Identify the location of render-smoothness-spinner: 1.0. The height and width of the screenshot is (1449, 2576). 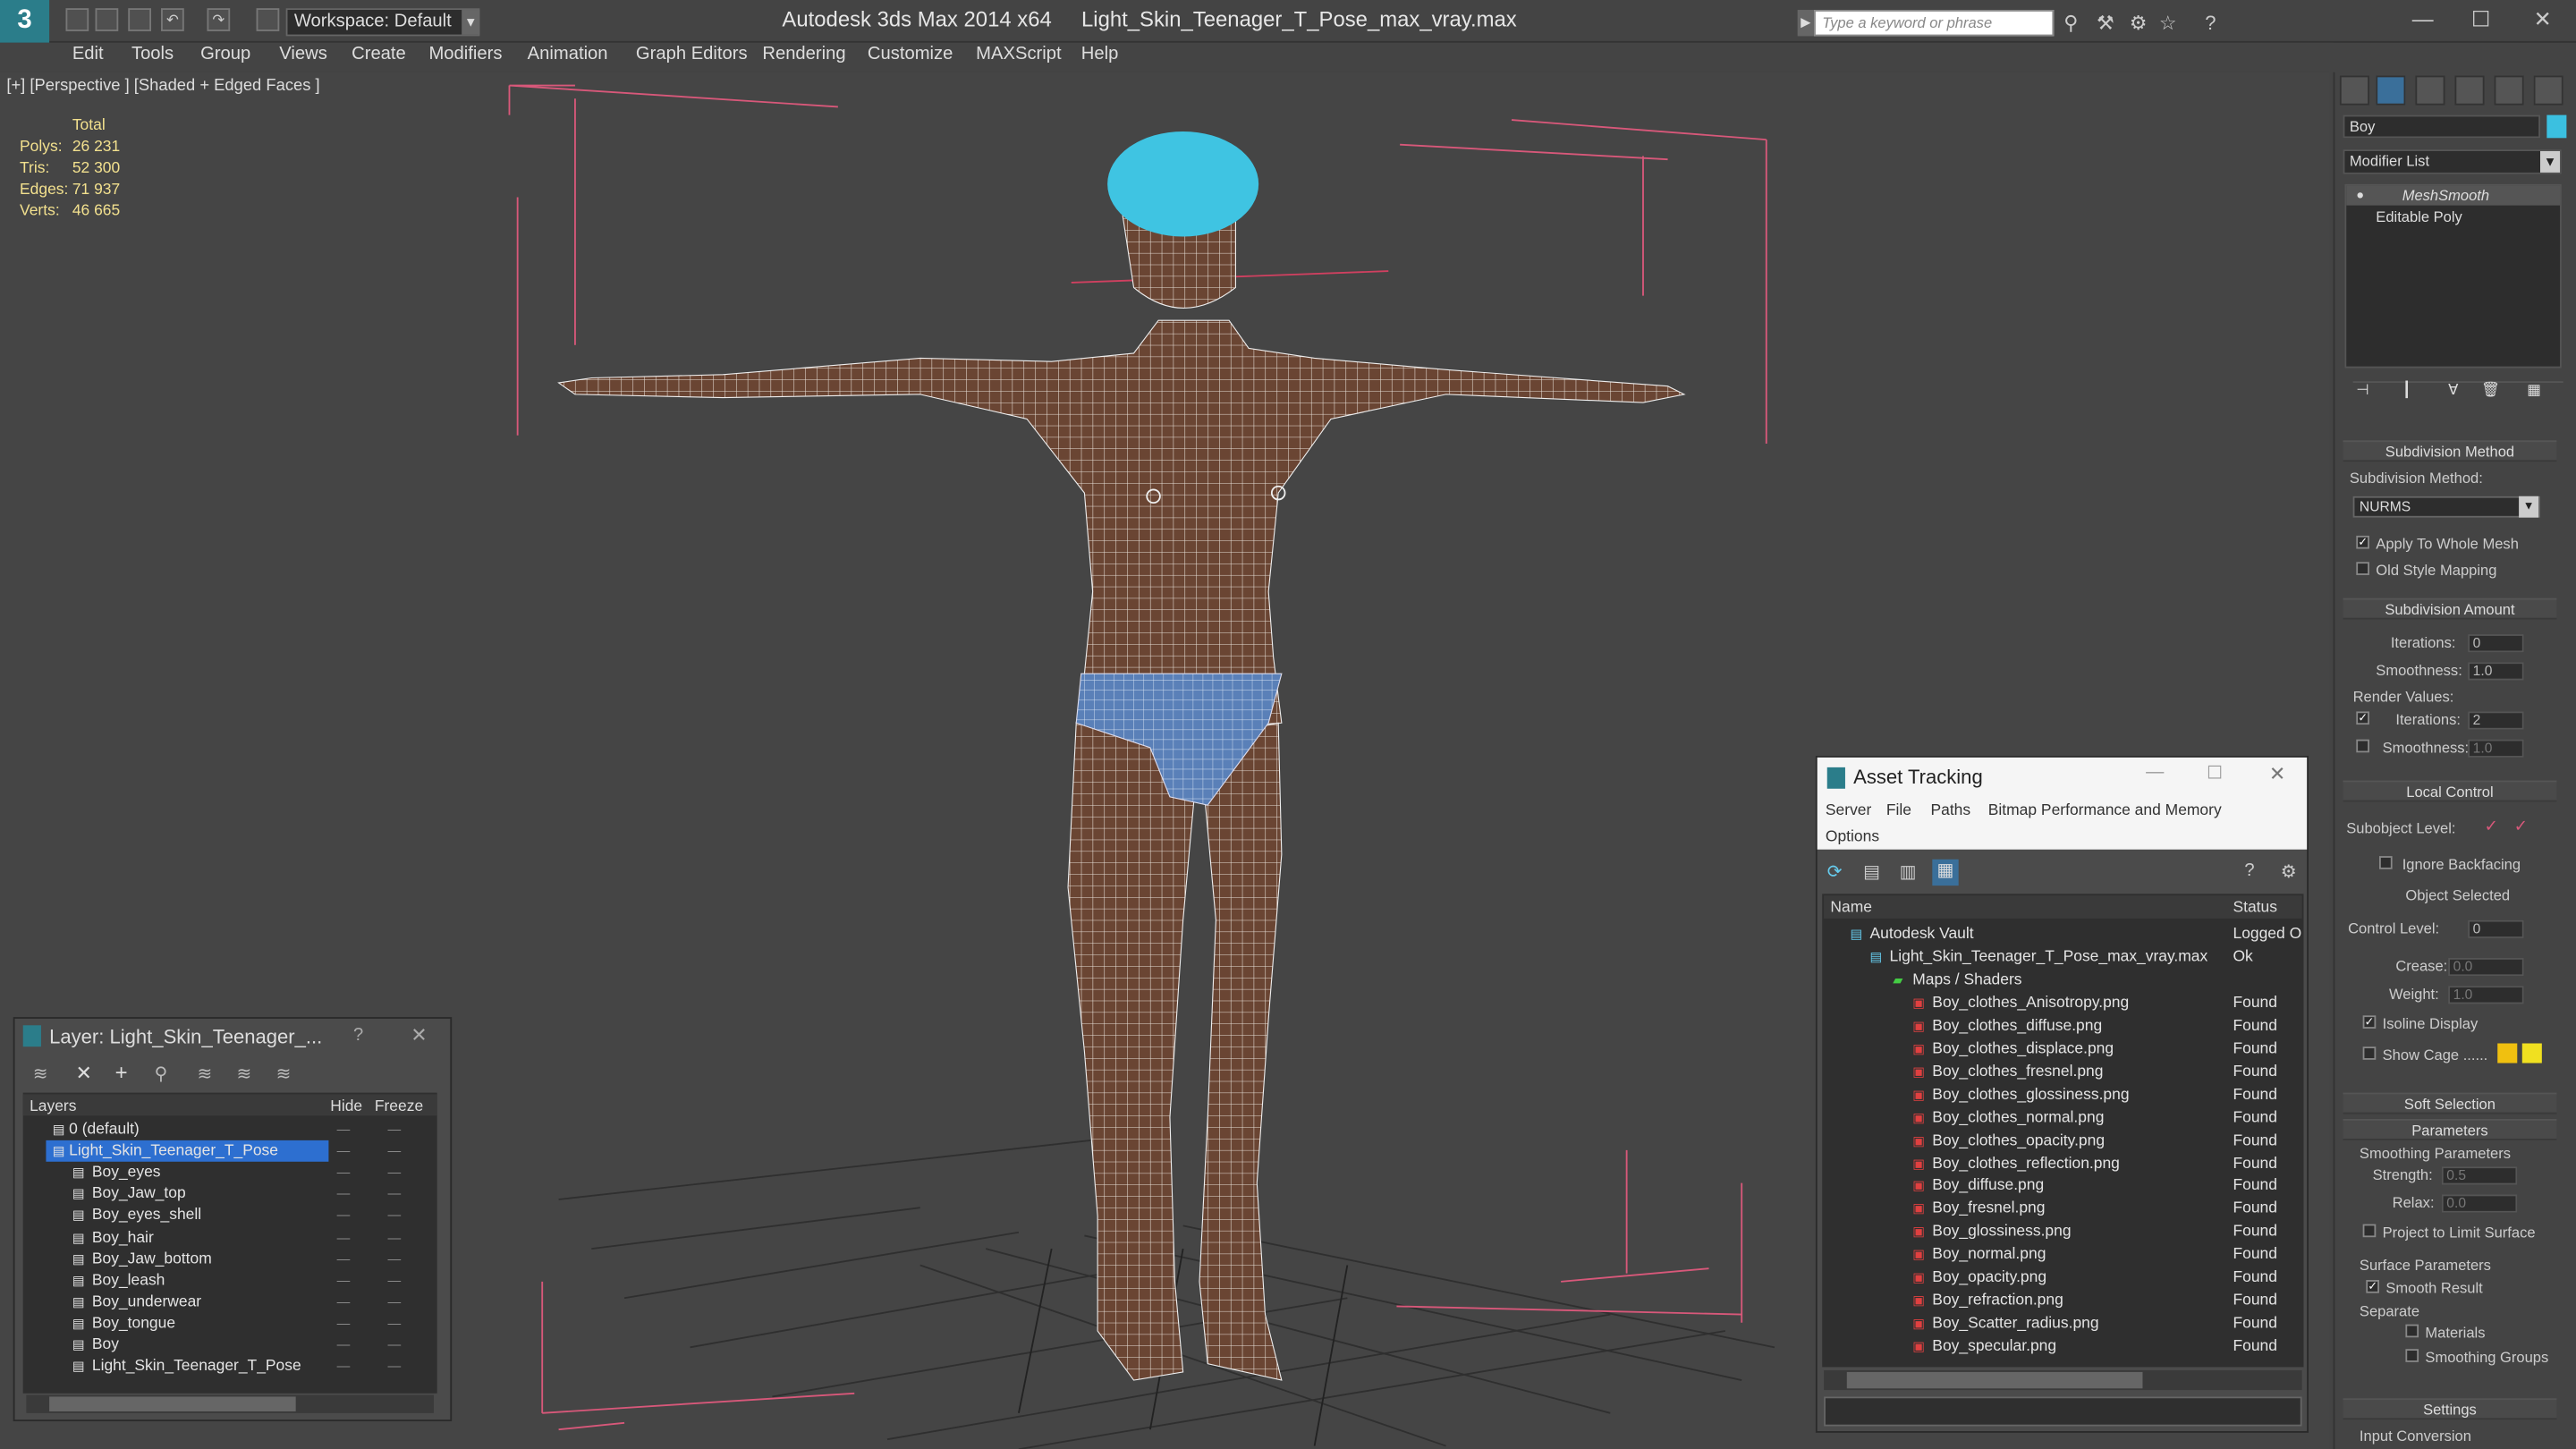
(2496, 748).